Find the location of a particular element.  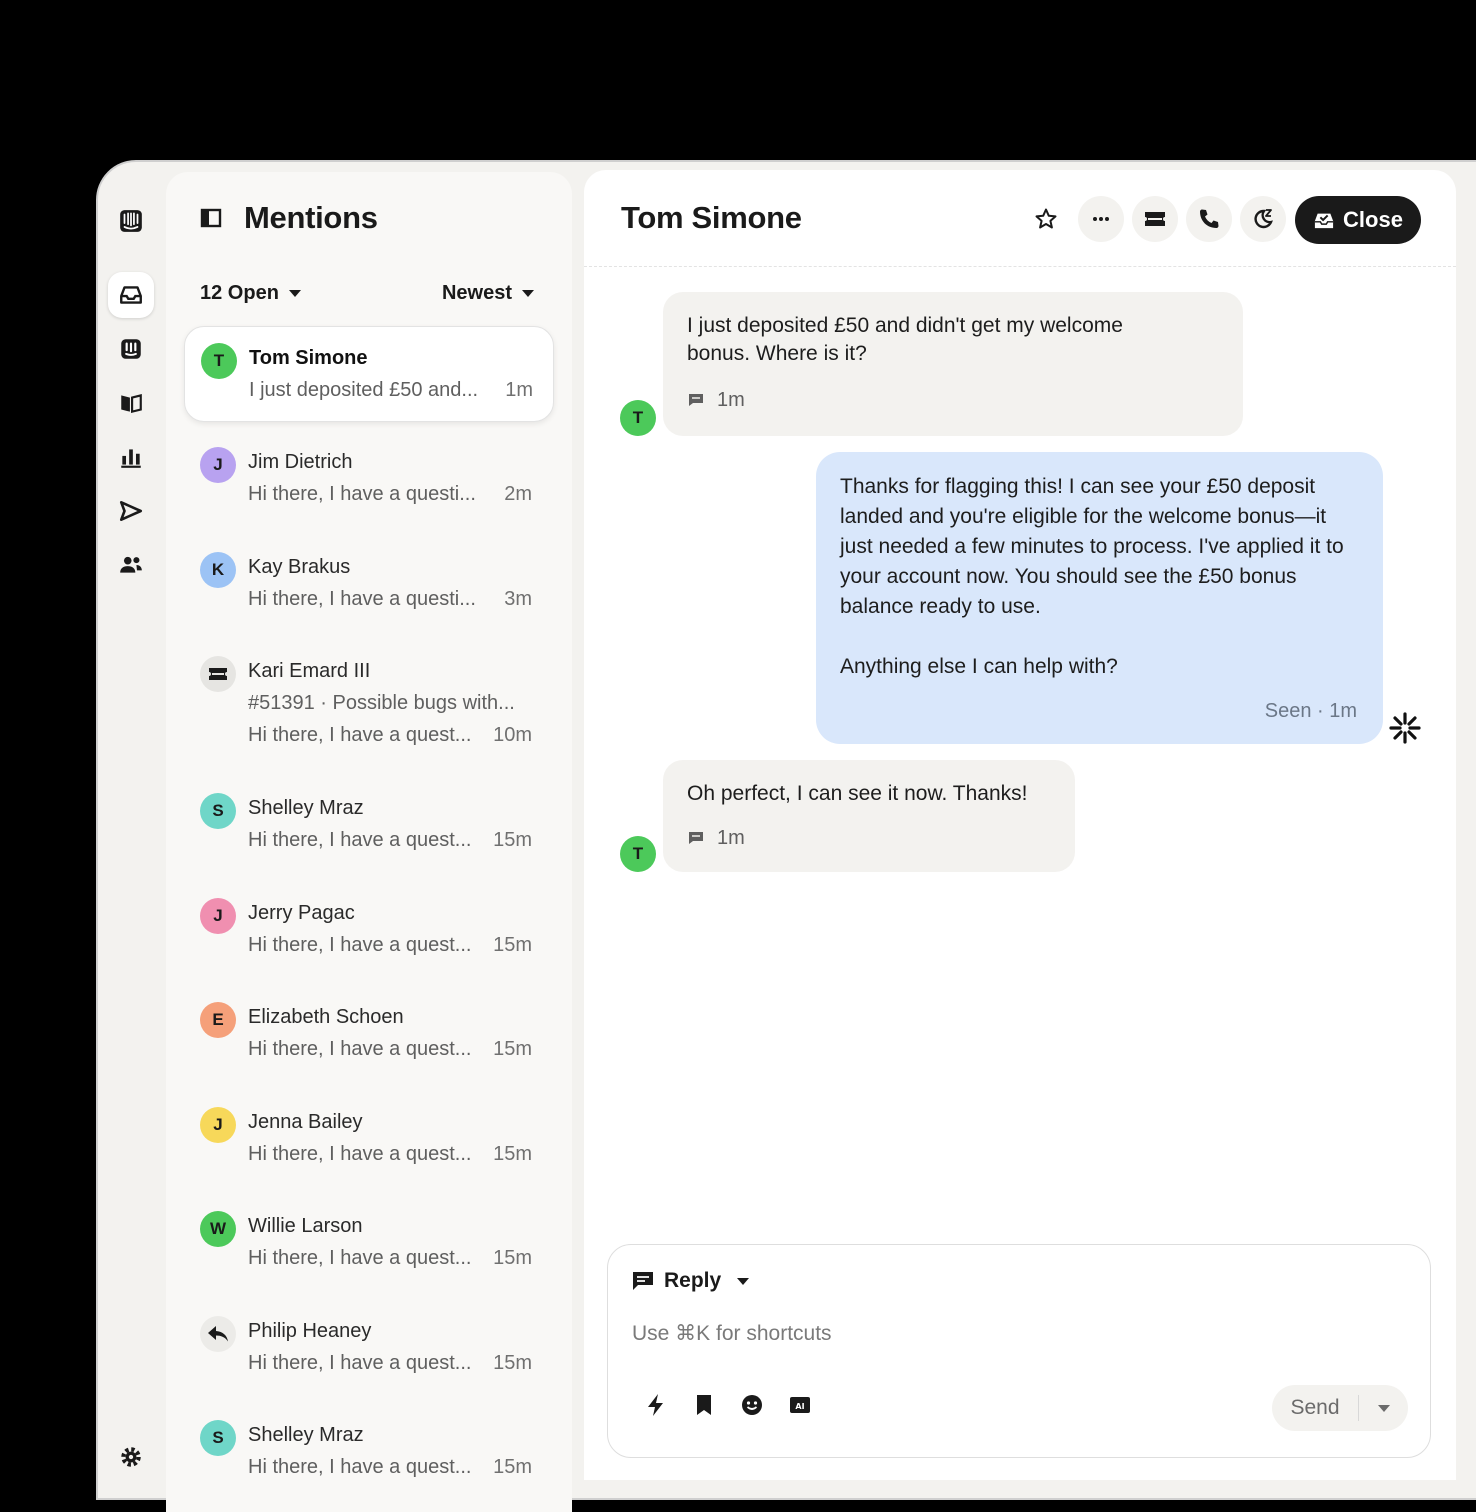

conversation-time: 10m is located at coordinates (512, 735).